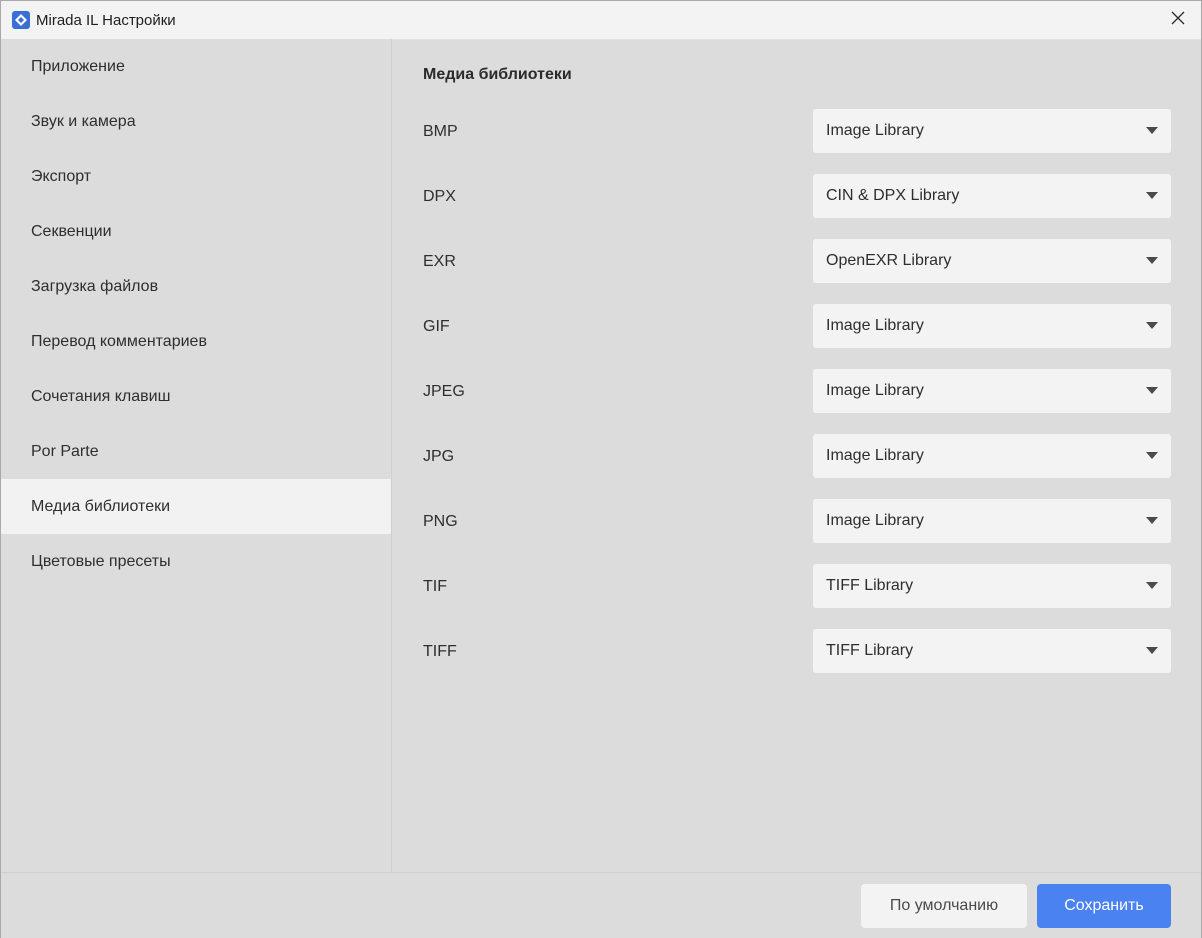 The image size is (1202, 938). What do you see at coordinates (436, 326) in the screenshot?
I see `format-label-gif: GIF` at bounding box center [436, 326].